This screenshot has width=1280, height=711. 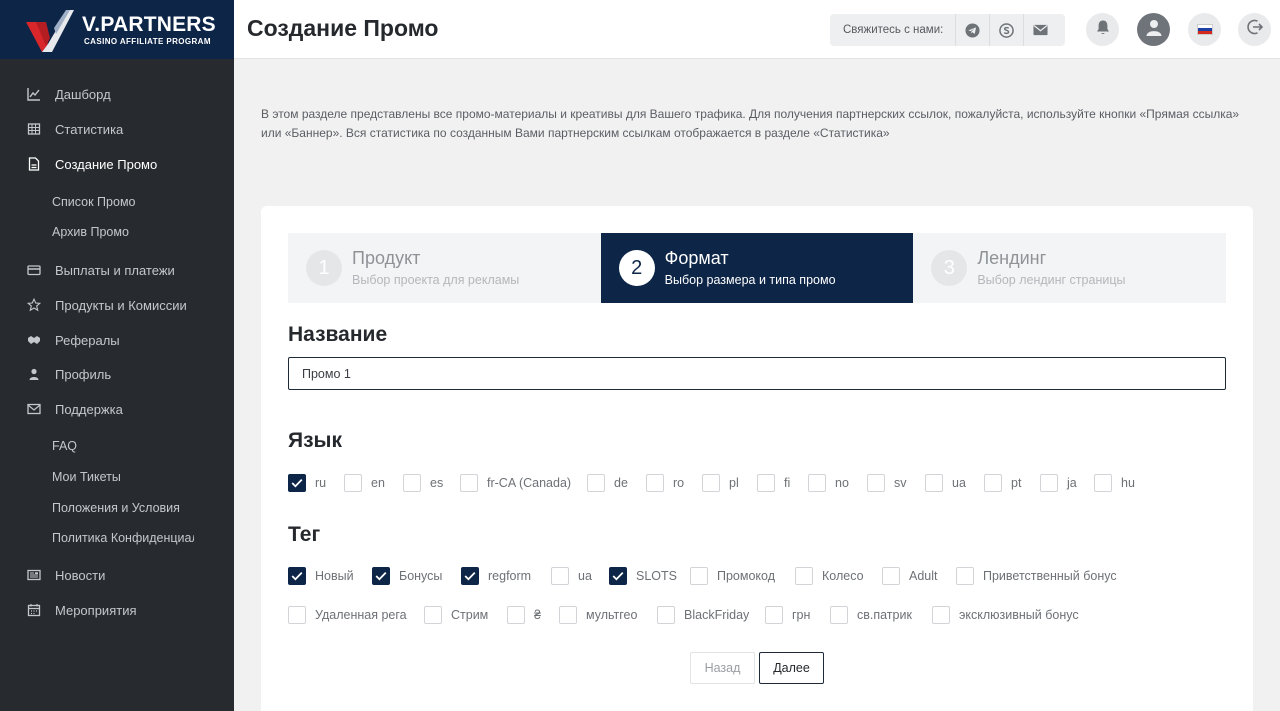 I want to click on tag-checkbox-удаленная-рега: Удаленная рега, so click(x=347, y=615).